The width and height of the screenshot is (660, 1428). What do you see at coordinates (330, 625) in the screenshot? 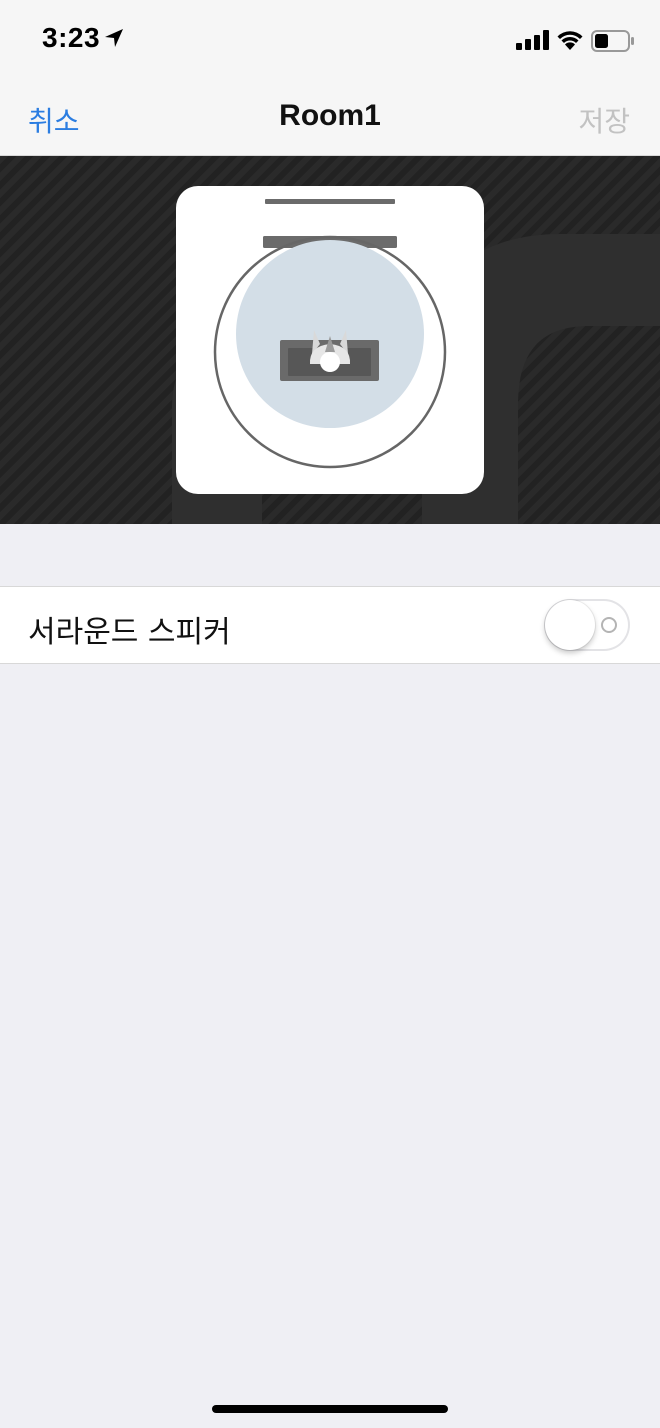
I see `surround-speaker-row: 서라운드 스피커` at bounding box center [330, 625].